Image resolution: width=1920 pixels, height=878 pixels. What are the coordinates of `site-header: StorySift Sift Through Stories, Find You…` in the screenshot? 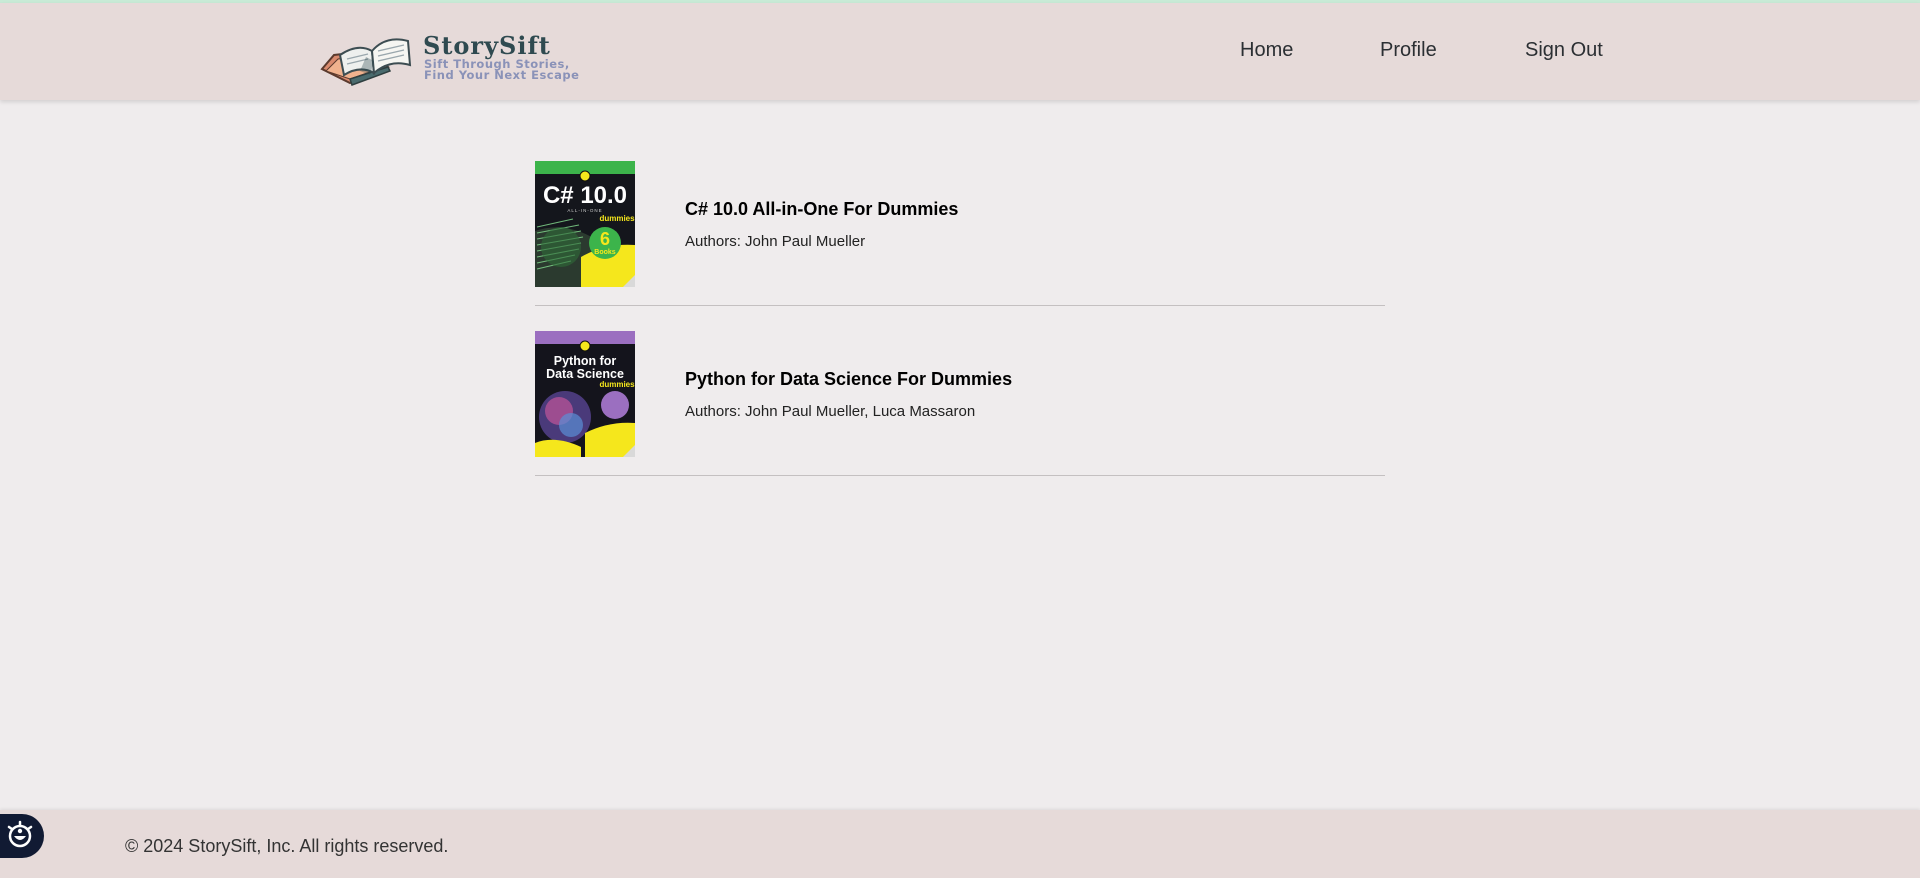 It's located at (960, 51).